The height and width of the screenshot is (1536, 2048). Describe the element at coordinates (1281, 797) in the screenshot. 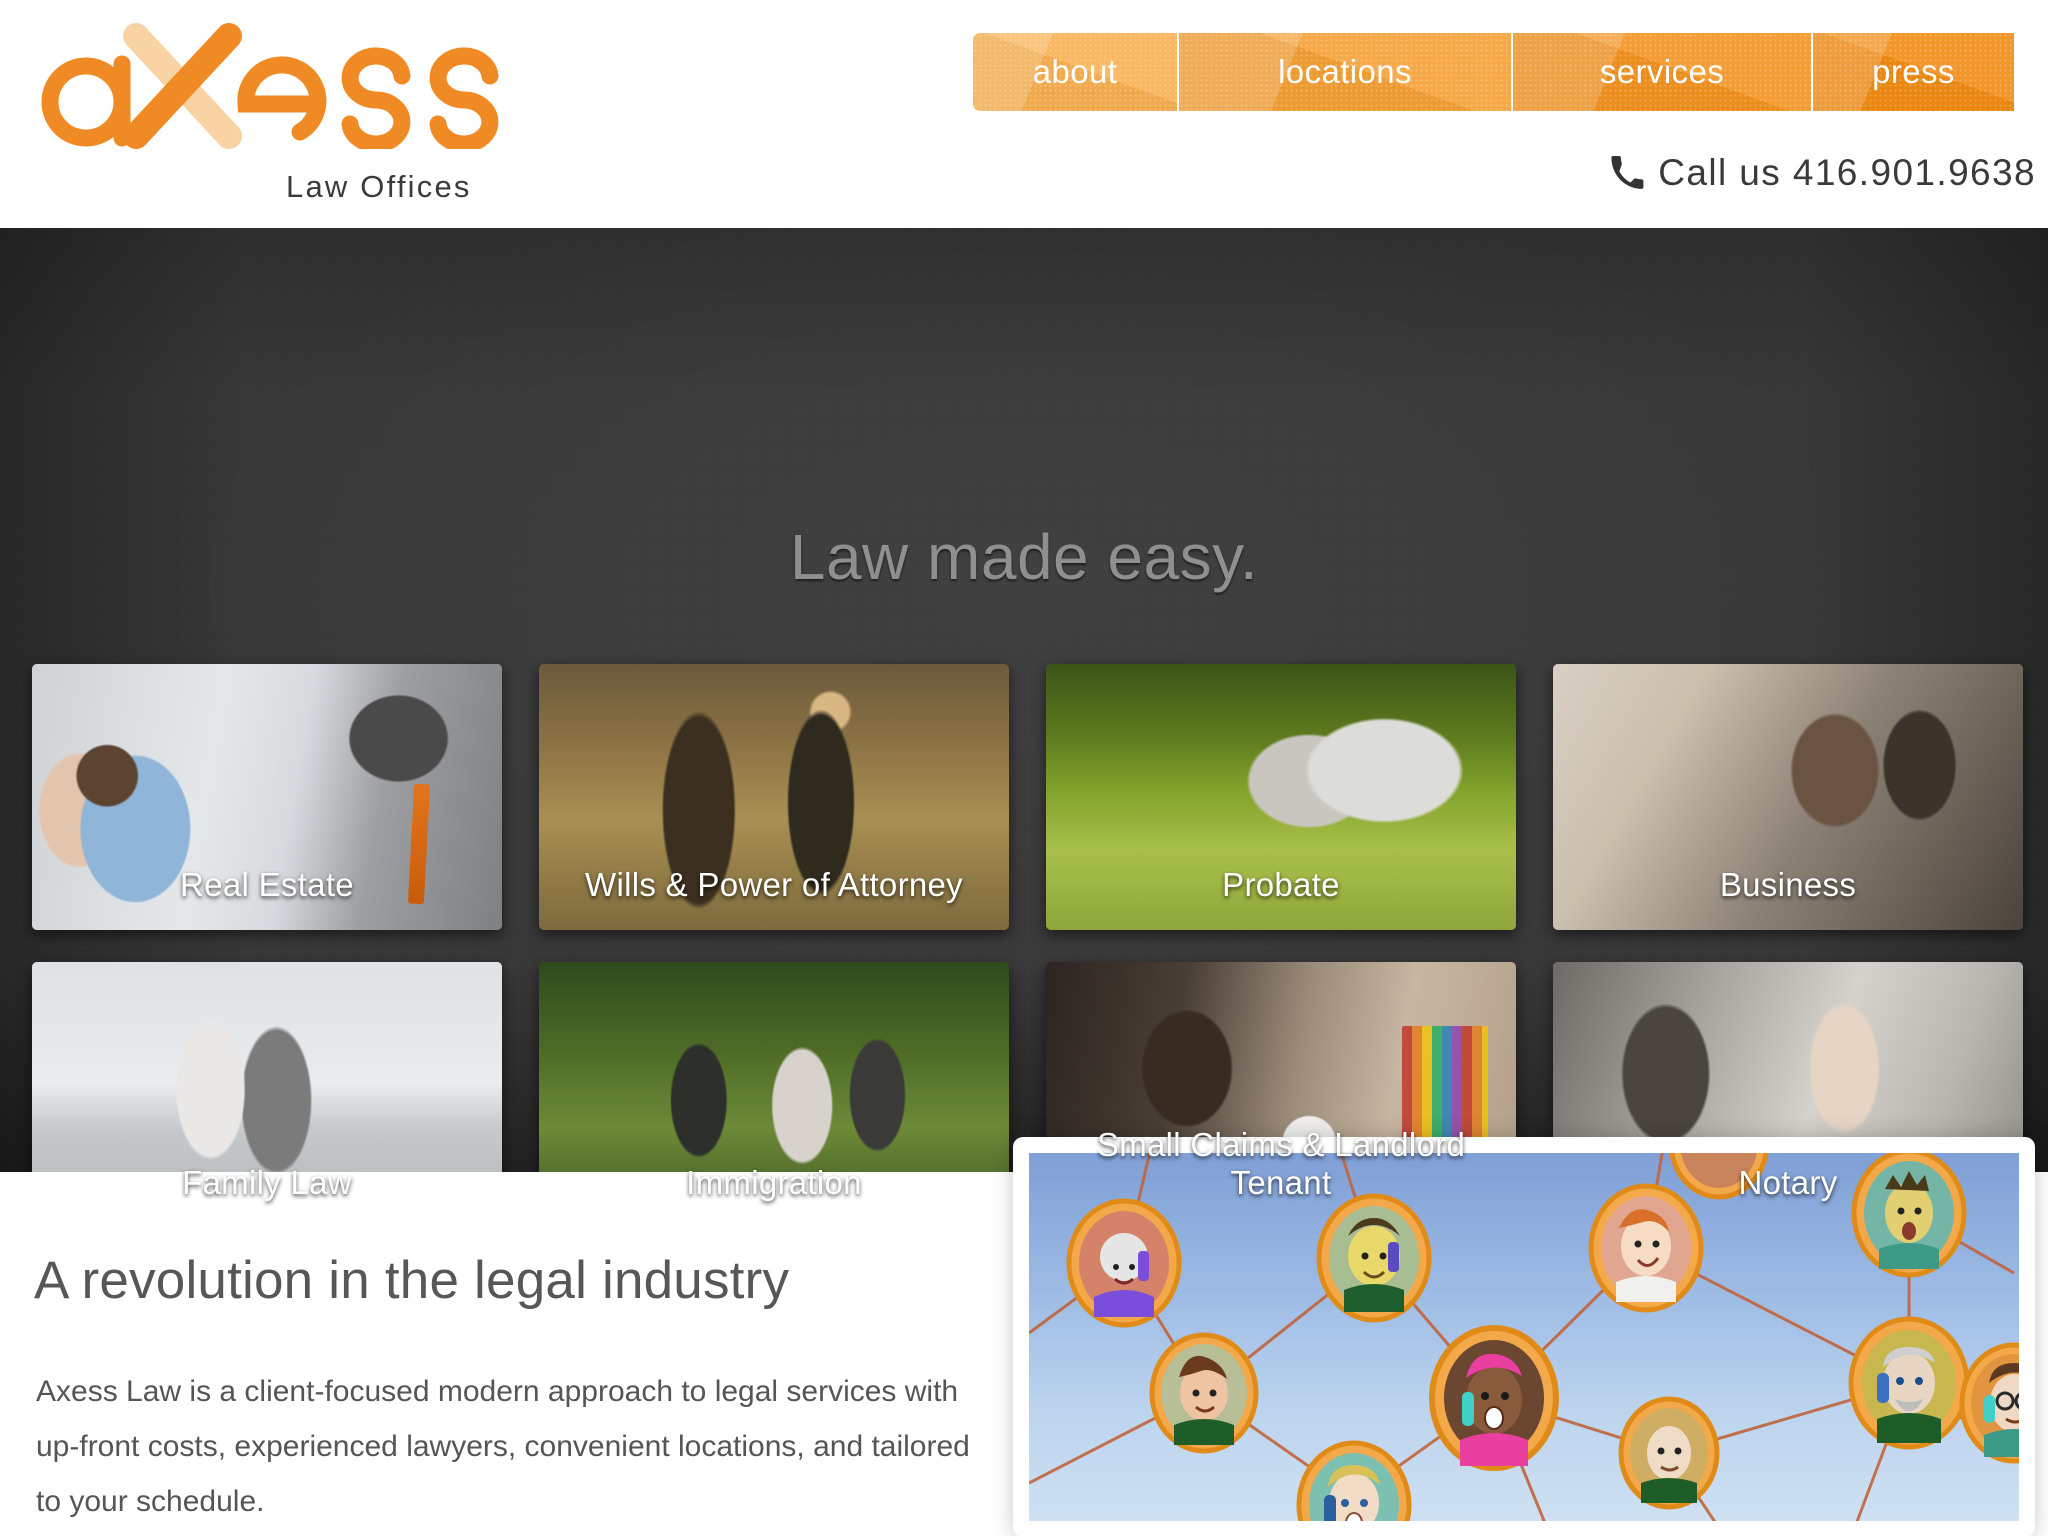

I see `card-probate: Probate` at that location.